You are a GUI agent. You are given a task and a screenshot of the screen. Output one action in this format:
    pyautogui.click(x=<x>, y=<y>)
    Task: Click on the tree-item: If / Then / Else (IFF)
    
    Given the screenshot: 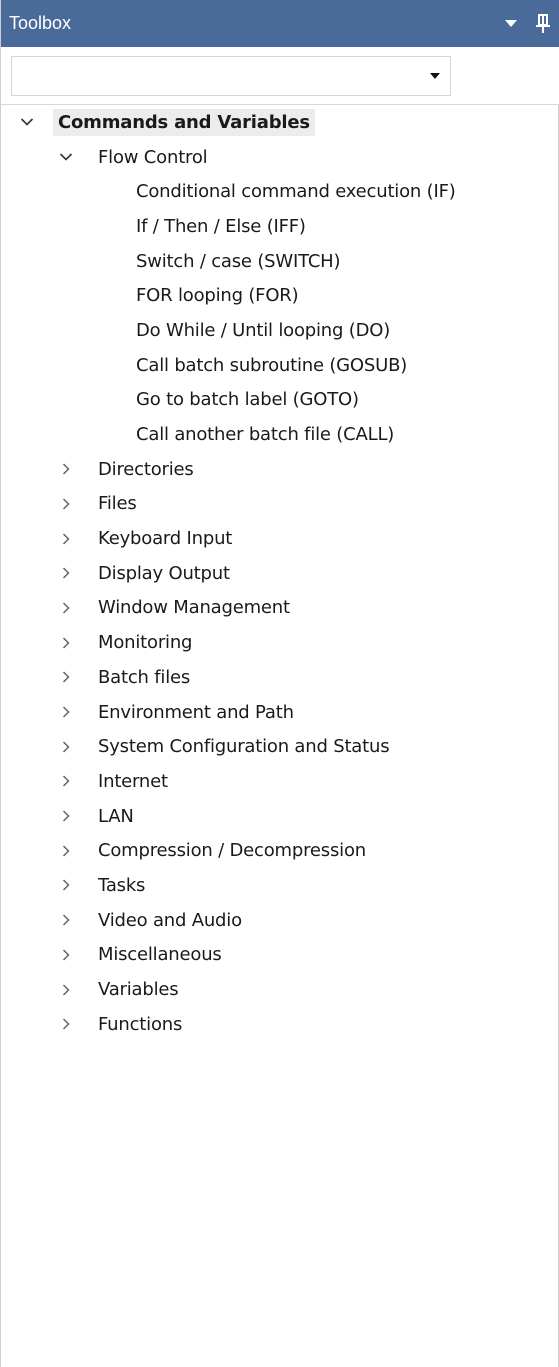 What is the action you would take?
    pyautogui.click(x=280, y=226)
    